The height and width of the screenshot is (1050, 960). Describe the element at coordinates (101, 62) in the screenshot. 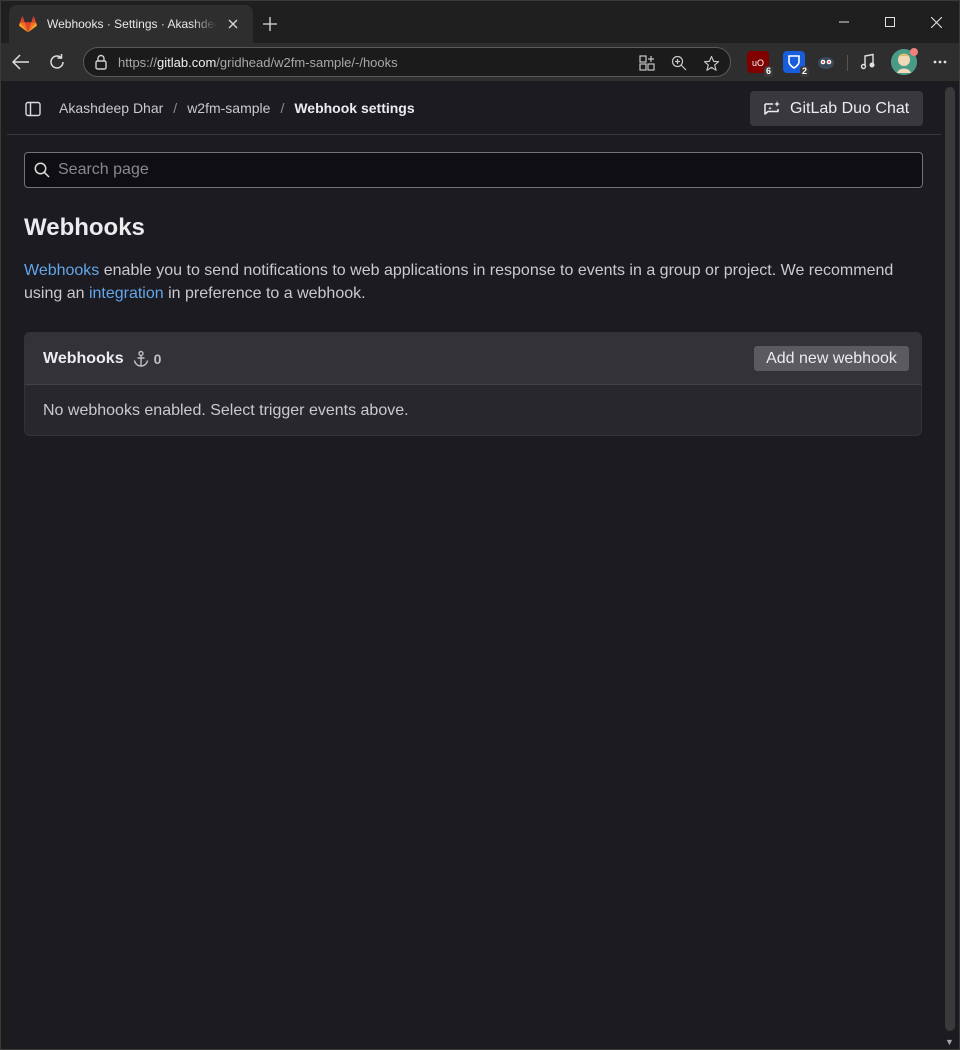

I see `lock-icon` at that location.